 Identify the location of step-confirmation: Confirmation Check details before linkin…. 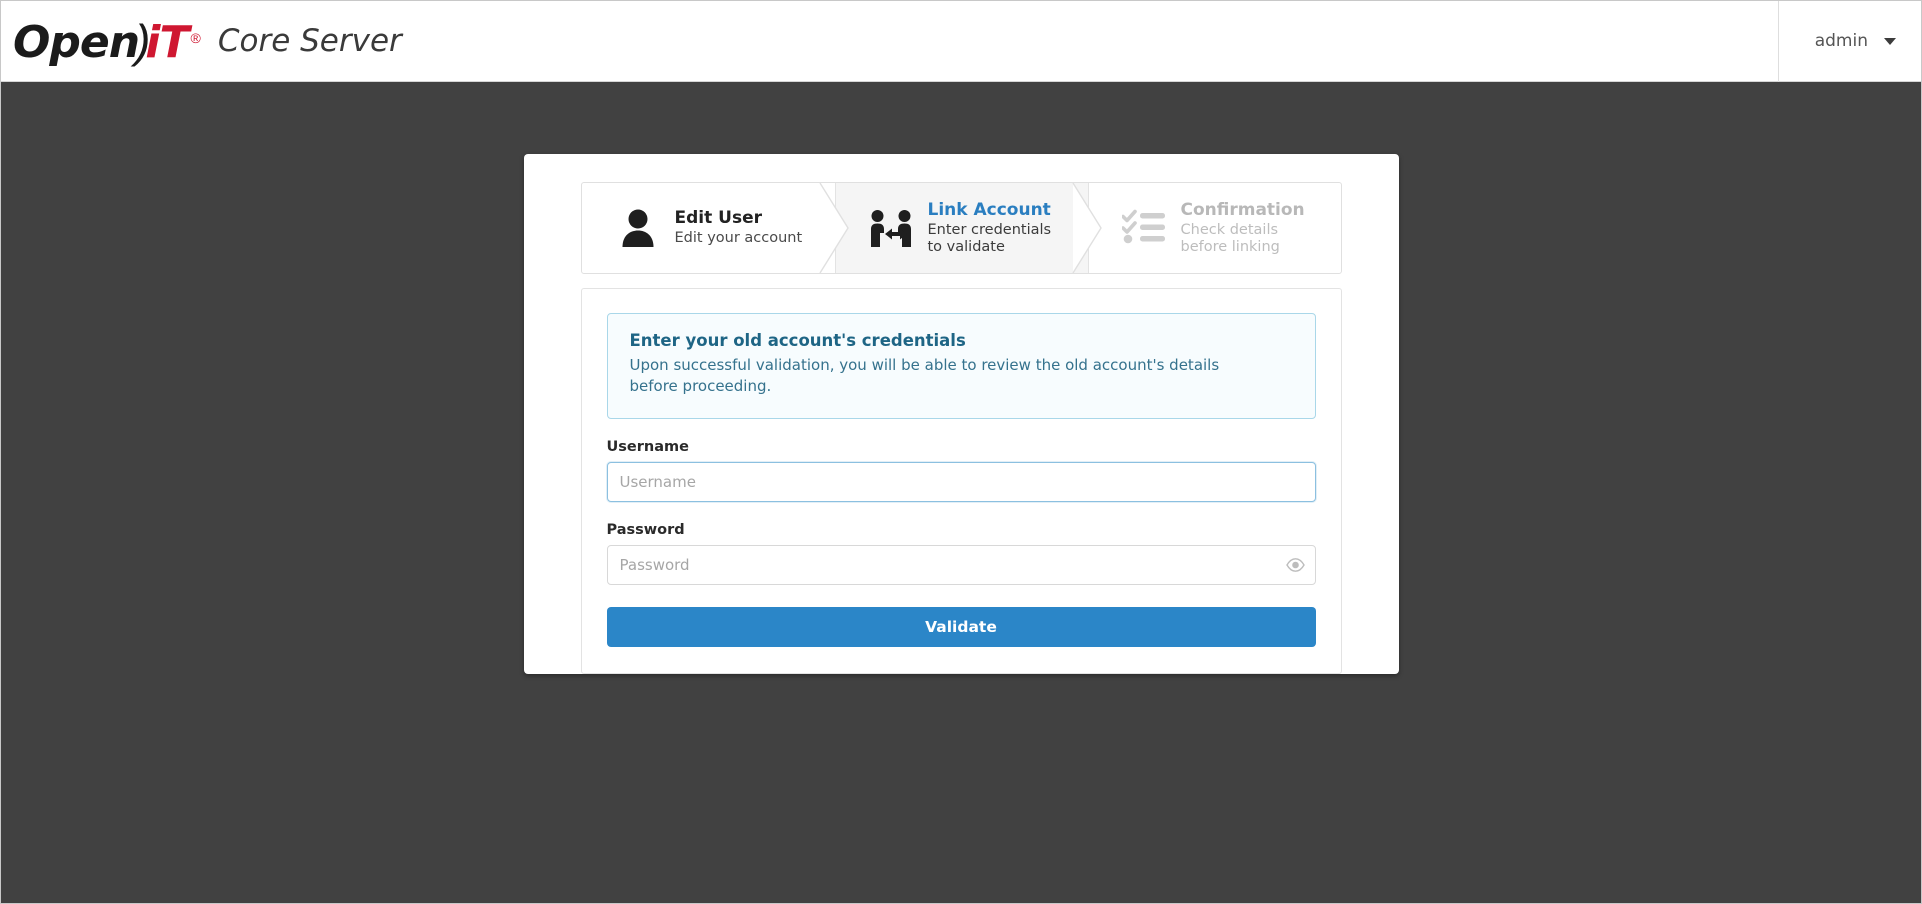
(1214, 228).